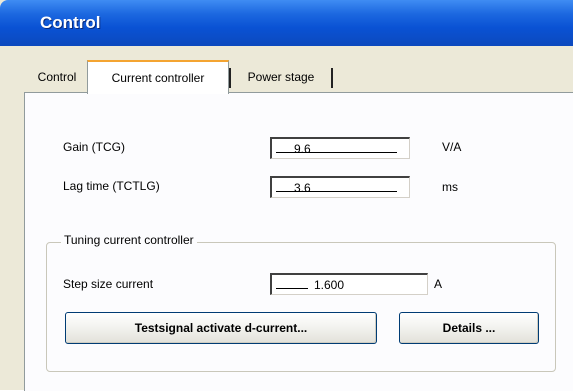  Describe the element at coordinates (108, 284) in the screenshot. I see `step-size-label: Step size current` at that location.